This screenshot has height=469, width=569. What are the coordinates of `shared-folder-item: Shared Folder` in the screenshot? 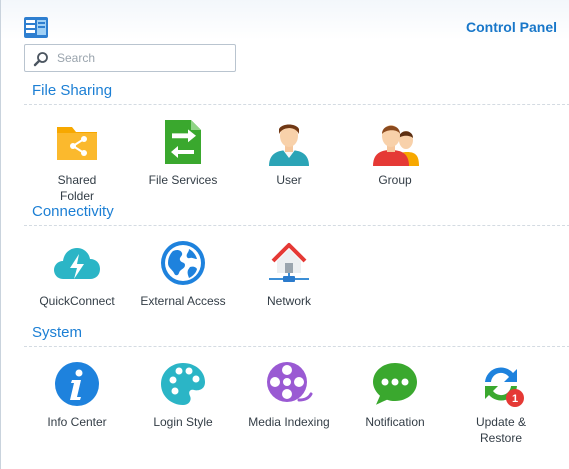 It's located at (77, 161).